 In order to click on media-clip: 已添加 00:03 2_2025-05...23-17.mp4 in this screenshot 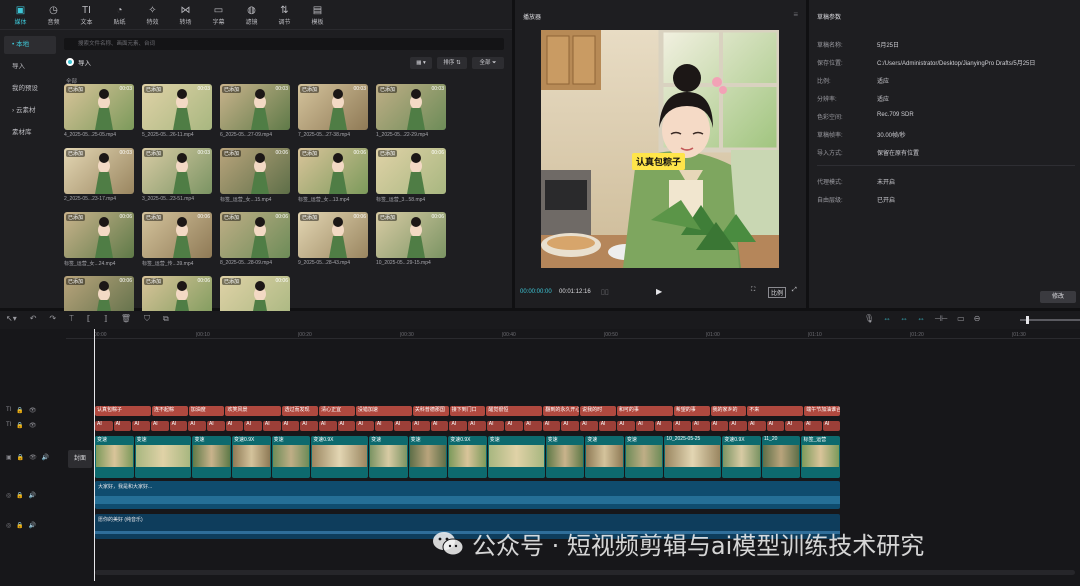, I will do `click(99, 176)`.